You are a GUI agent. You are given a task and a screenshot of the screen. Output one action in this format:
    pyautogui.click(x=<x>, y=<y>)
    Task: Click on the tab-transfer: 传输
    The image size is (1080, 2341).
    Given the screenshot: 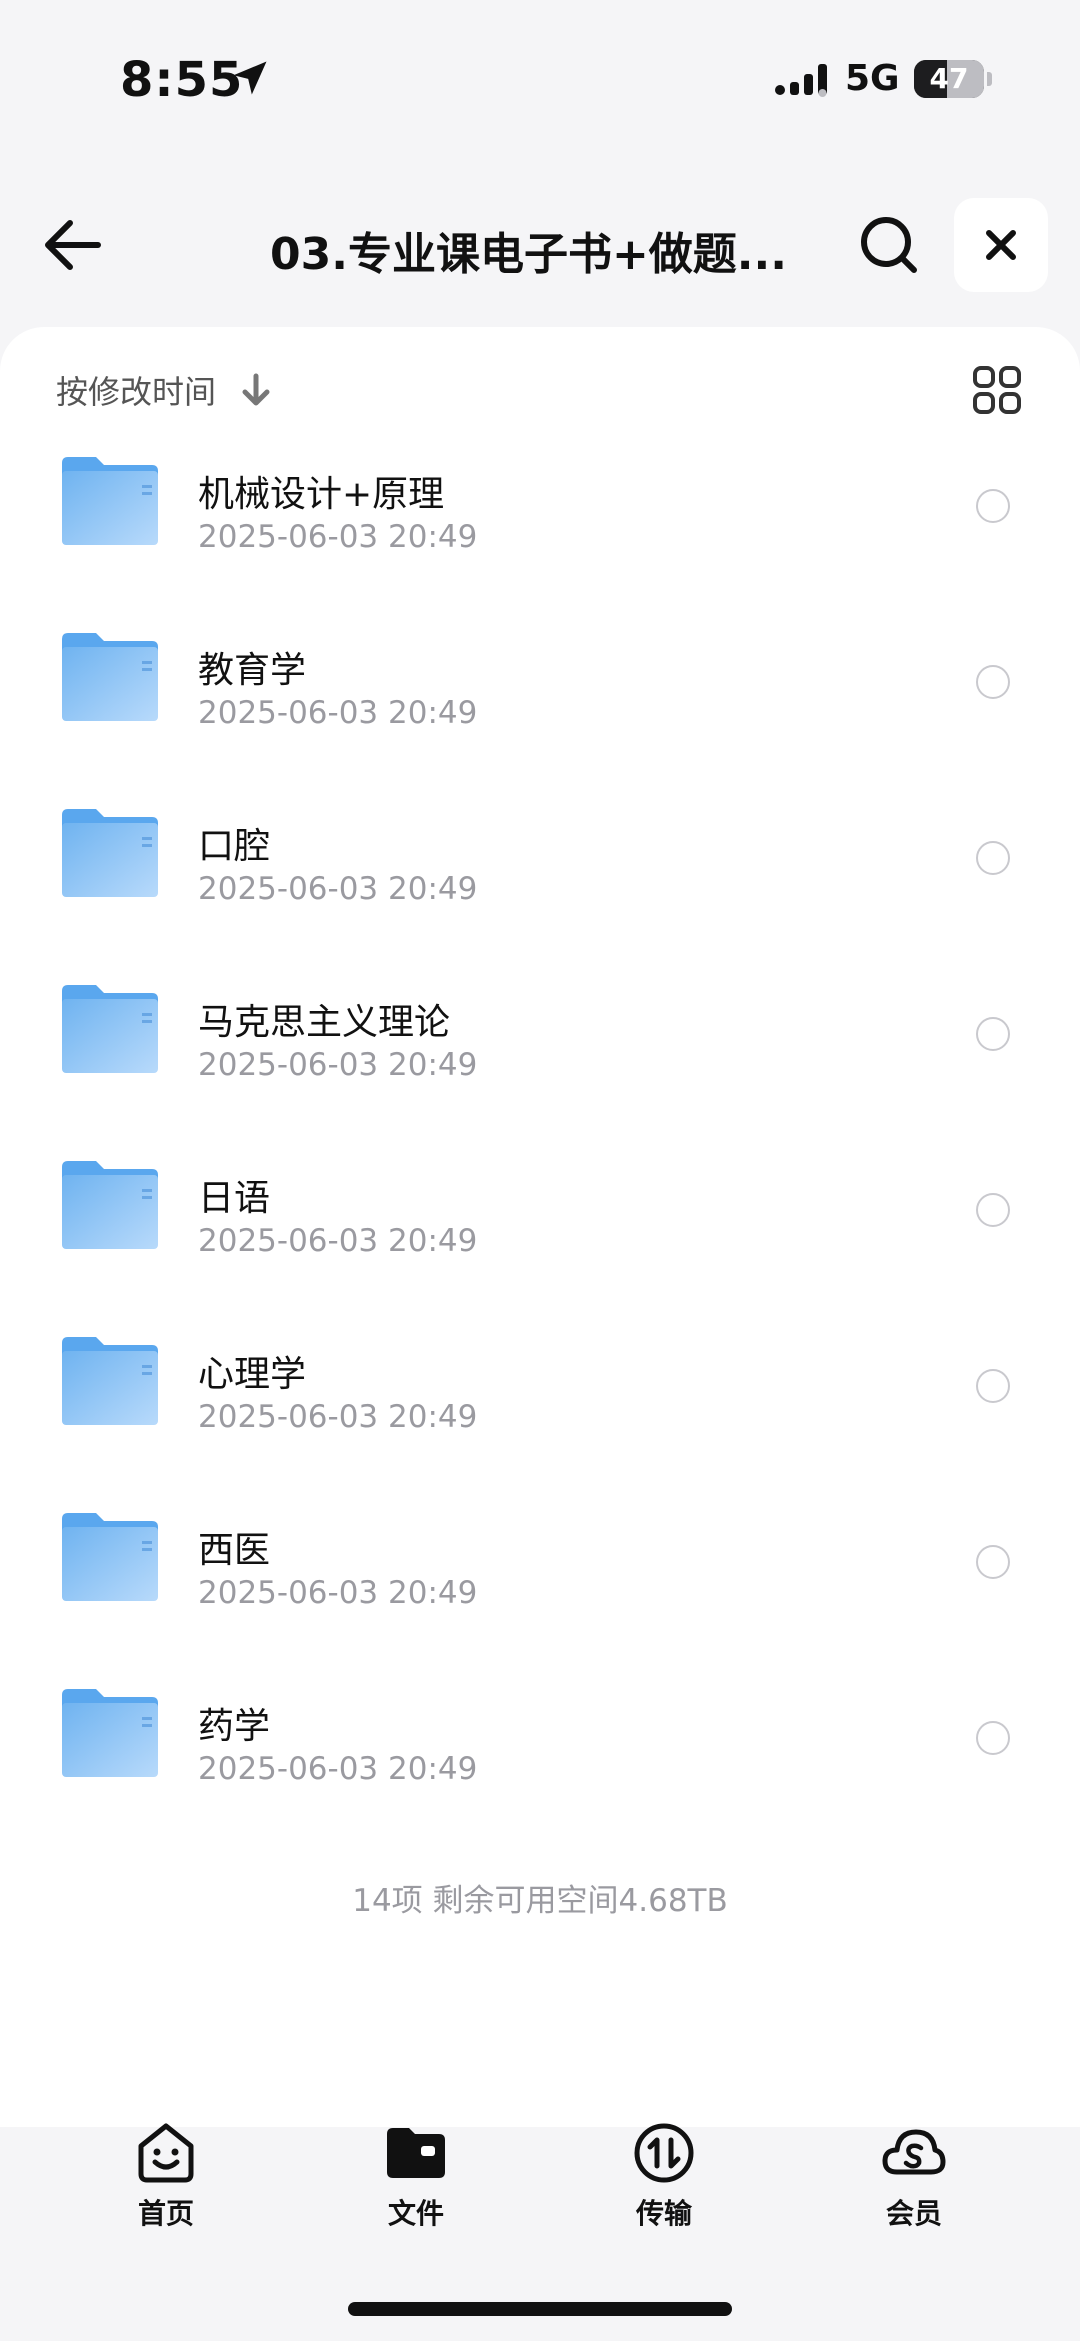 What is the action you would take?
    pyautogui.click(x=664, y=2180)
    